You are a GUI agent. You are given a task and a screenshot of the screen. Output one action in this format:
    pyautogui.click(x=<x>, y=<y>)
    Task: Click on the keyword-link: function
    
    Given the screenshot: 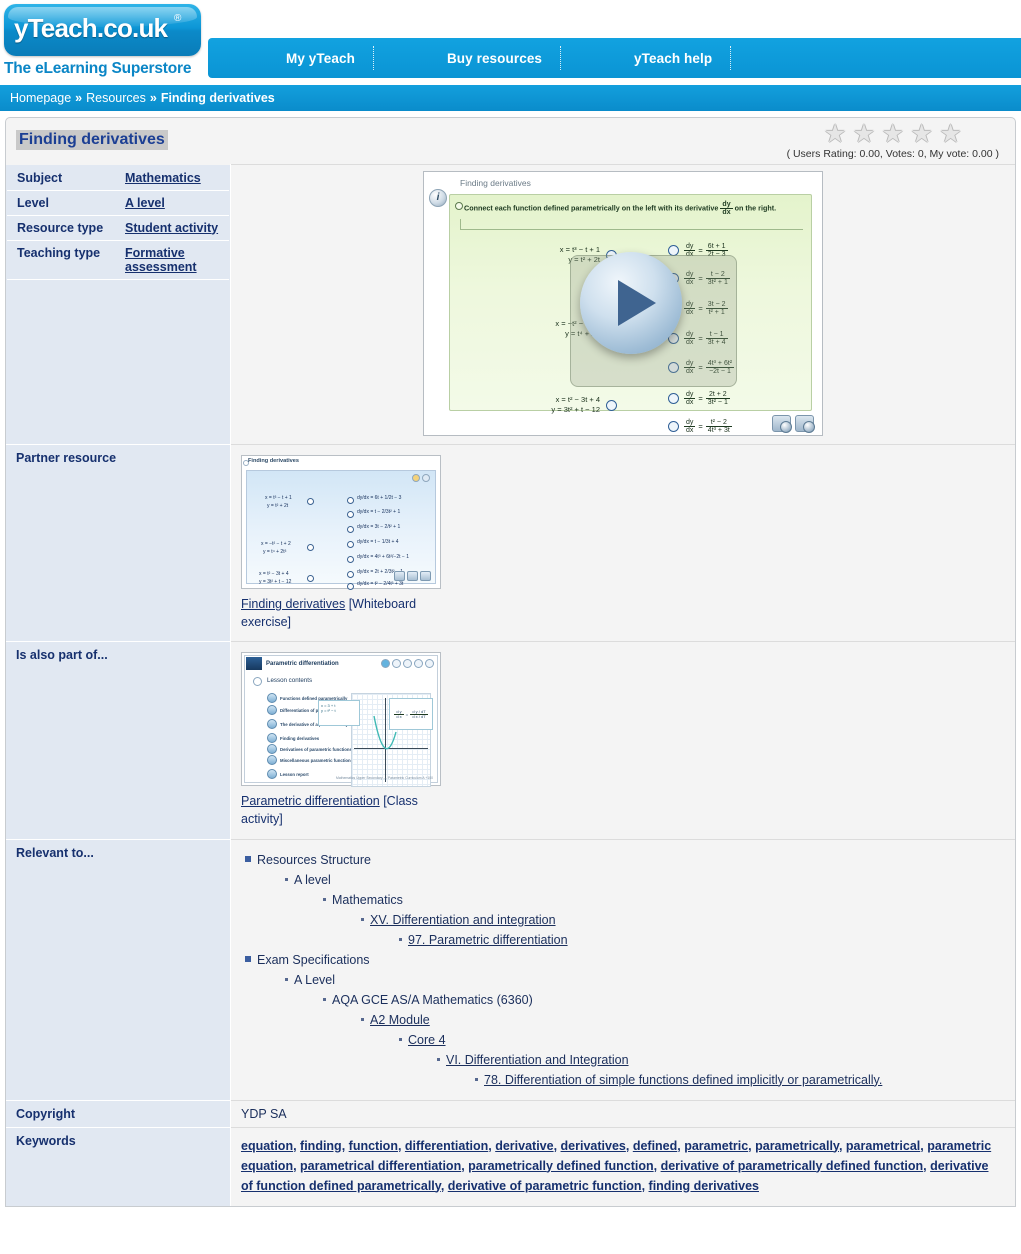 What is the action you would take?
    pyautogui.click(x=373, y=1146)
    